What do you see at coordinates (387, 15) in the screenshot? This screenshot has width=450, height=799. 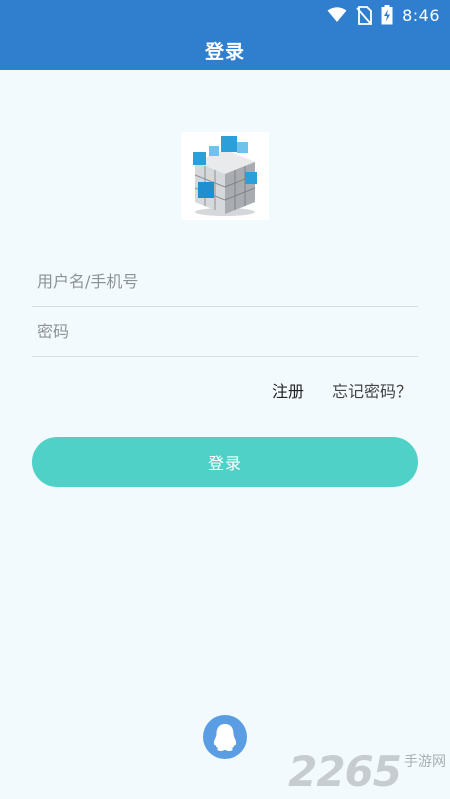 I see `battery-charging-icon` at bounding box center [387, 15].